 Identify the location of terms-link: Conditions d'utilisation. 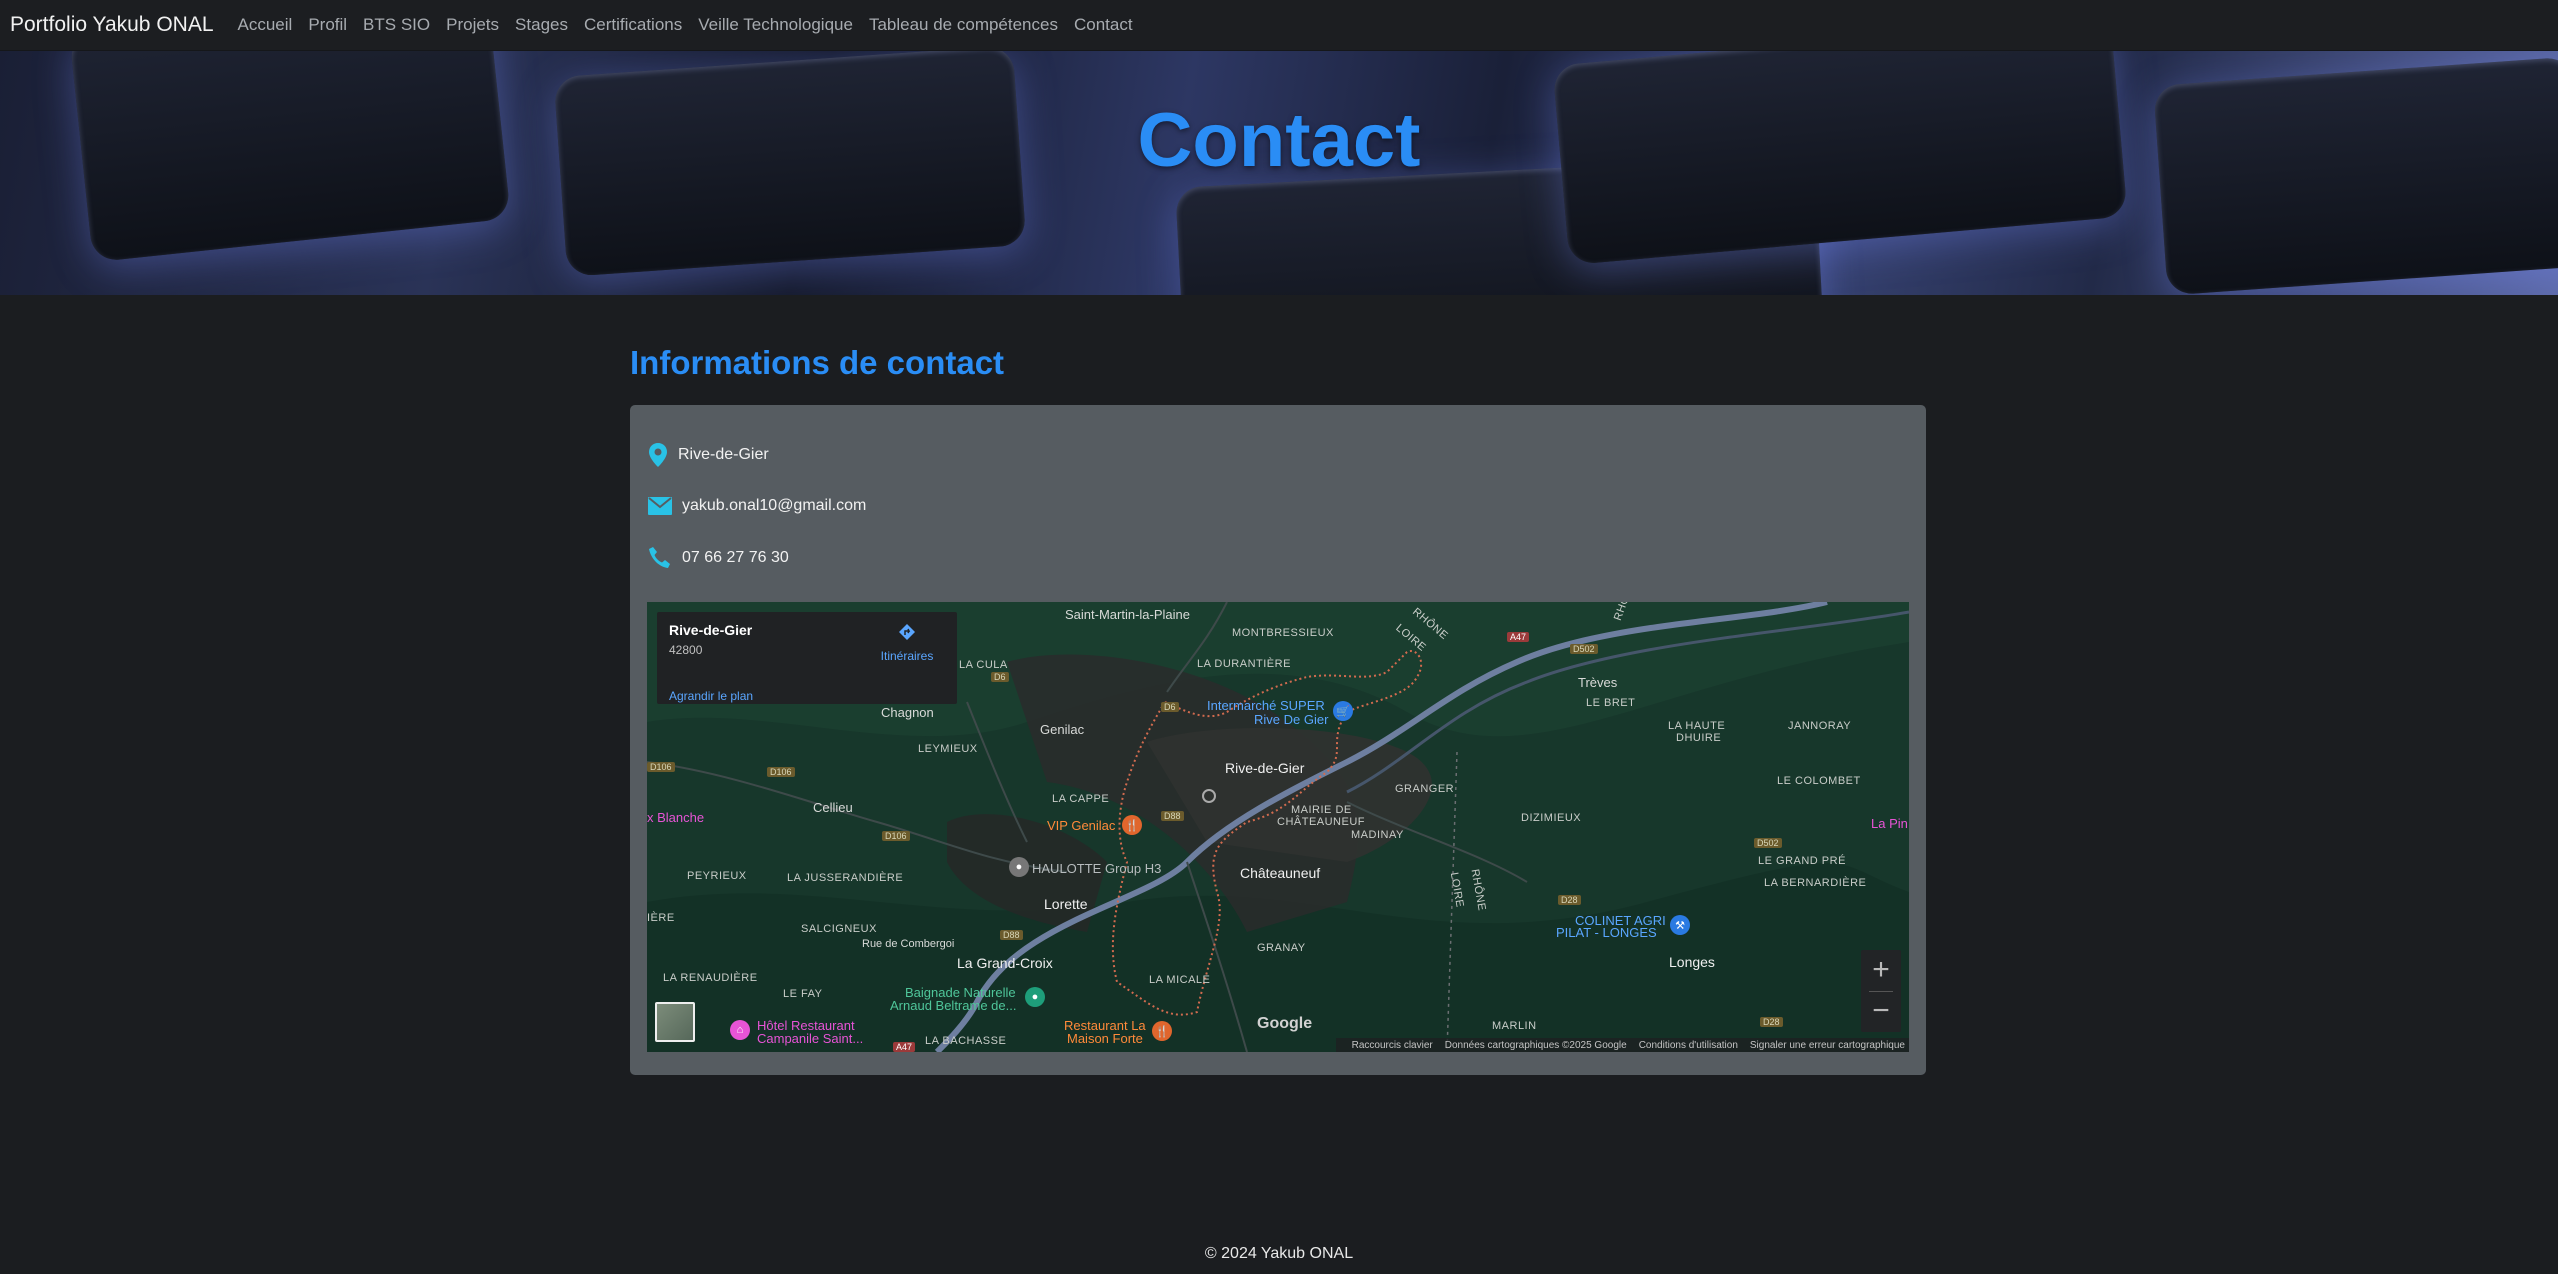
(1688, 1045).